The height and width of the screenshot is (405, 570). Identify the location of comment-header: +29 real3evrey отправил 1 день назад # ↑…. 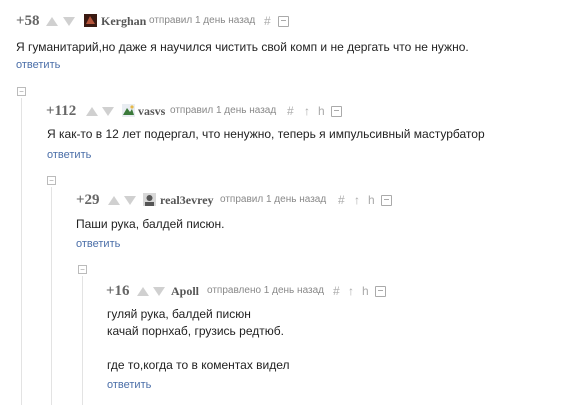
(285, 202).